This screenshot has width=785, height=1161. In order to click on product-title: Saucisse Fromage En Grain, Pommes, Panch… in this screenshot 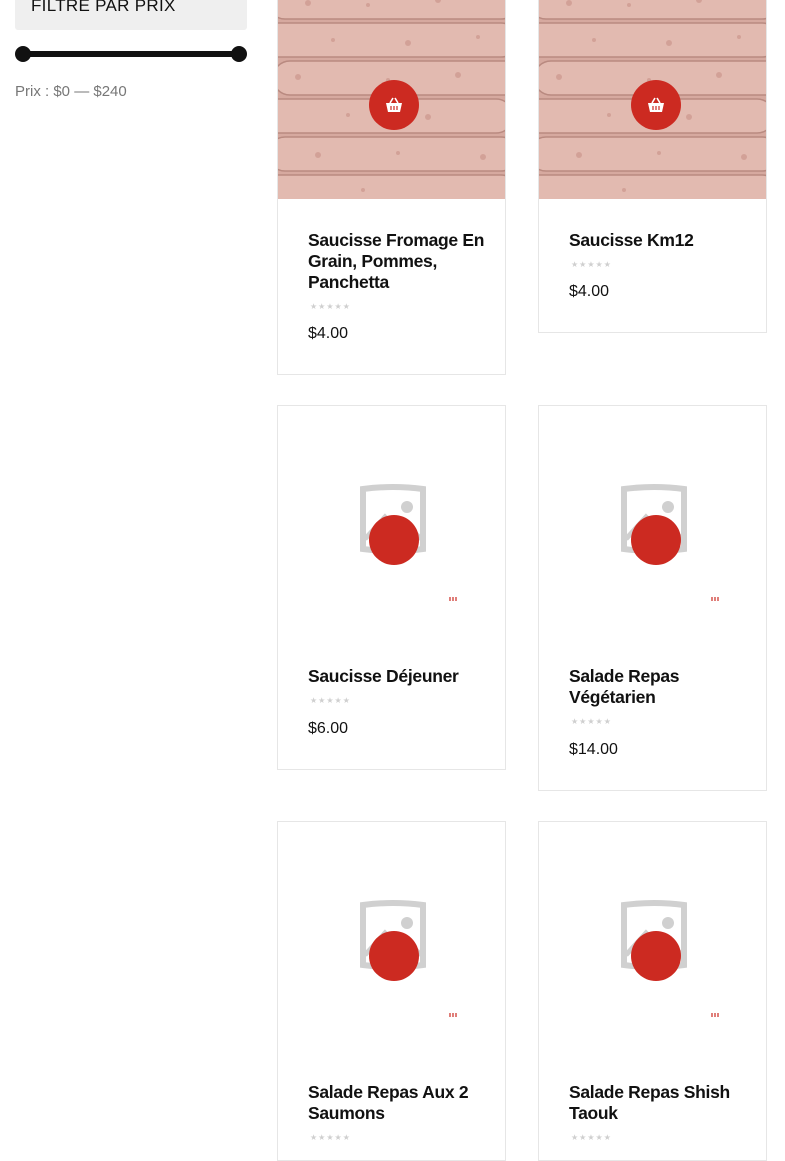, I will do `click(398, 261)`.